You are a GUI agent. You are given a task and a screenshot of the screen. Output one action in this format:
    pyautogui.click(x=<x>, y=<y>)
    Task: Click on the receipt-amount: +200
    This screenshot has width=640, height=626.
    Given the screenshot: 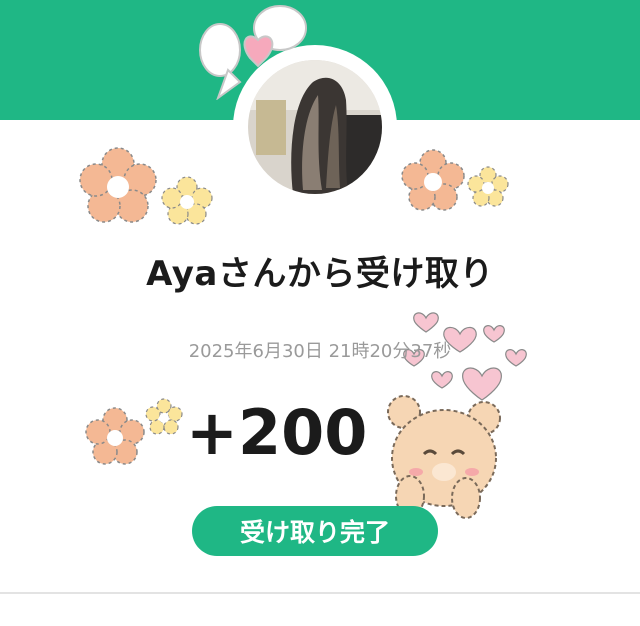 What is the action you would take?
    pyautogui.click(x=277, y=432)
    